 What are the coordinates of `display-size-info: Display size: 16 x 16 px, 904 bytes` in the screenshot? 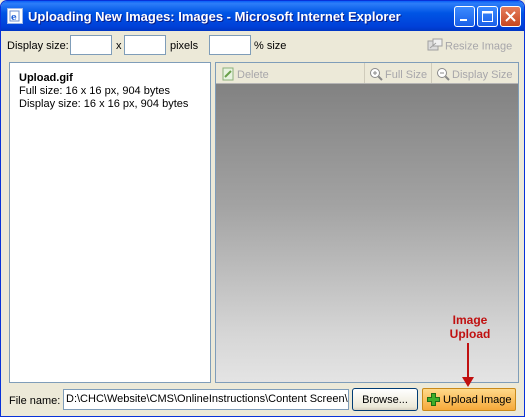 It's located at (104, 104).